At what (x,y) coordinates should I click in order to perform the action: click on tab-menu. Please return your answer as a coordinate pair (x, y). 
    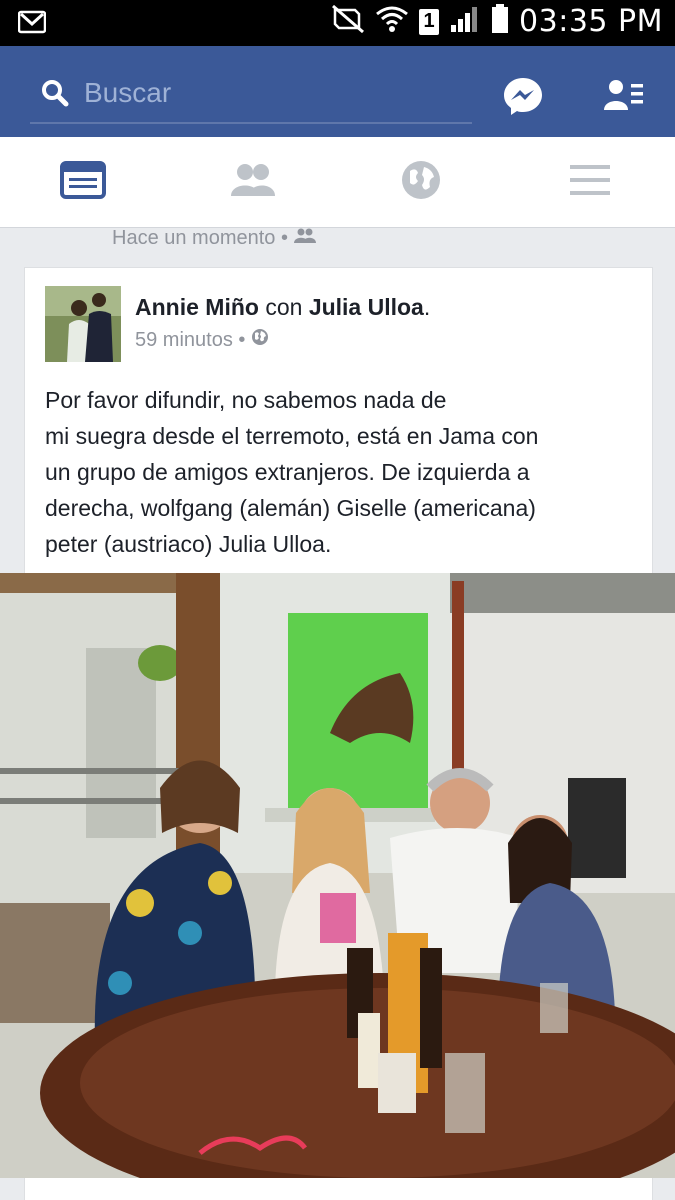
    Looking at the image, I should click on (590, 182).